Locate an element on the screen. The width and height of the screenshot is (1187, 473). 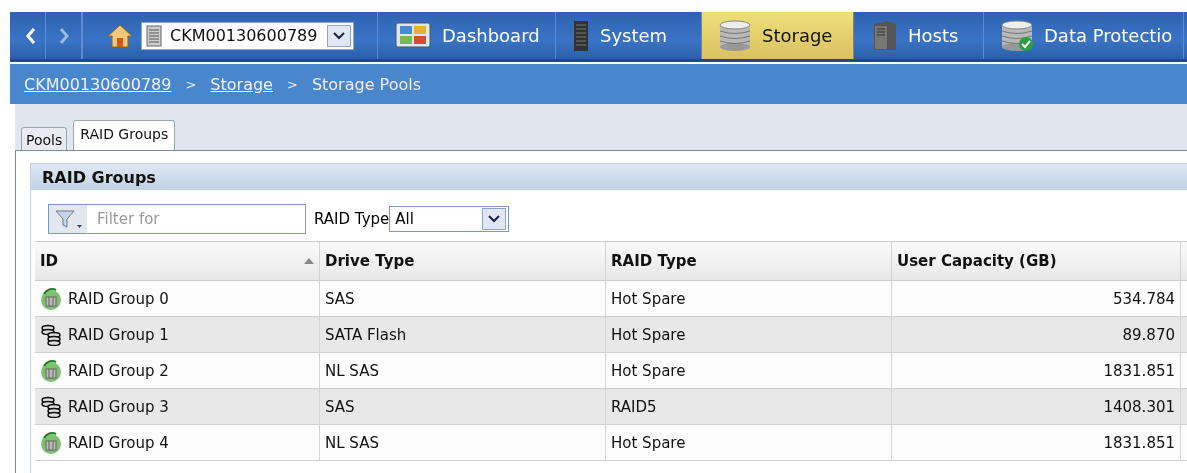
table-cell: 1408.301 is located at coordinates (1139, 406).